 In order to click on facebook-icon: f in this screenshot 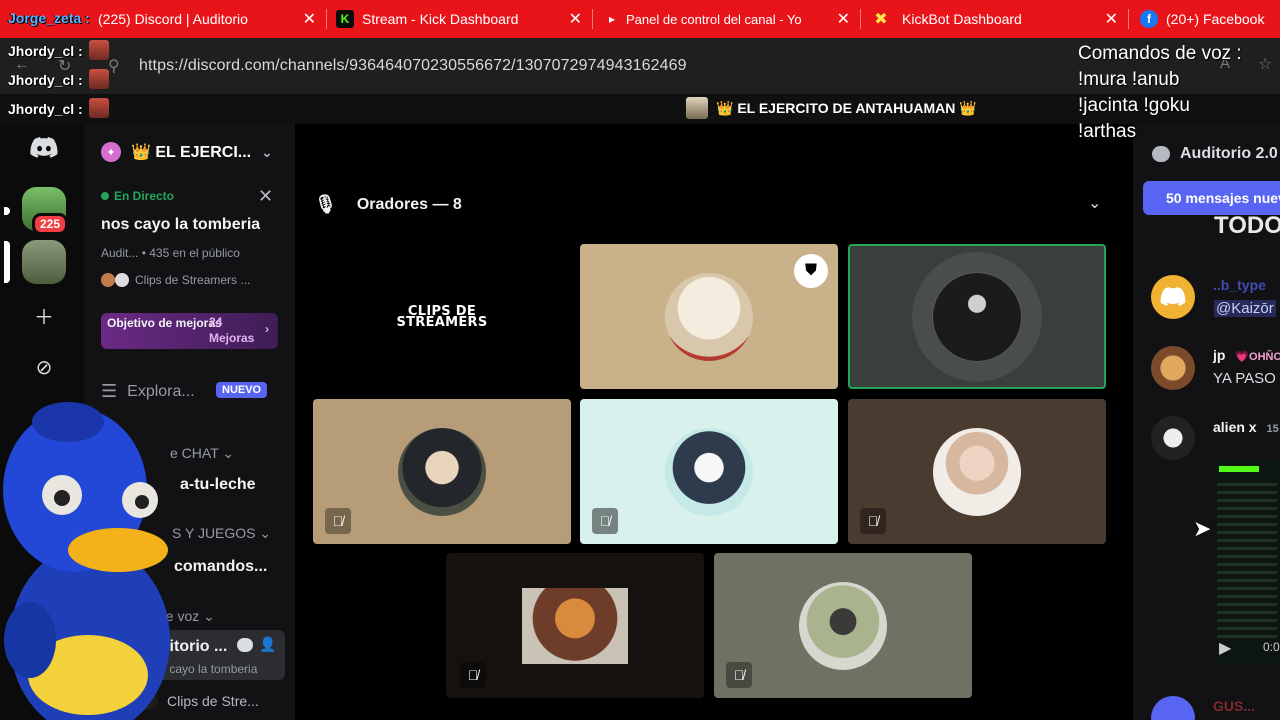, I will do `click(1149, 19)`.